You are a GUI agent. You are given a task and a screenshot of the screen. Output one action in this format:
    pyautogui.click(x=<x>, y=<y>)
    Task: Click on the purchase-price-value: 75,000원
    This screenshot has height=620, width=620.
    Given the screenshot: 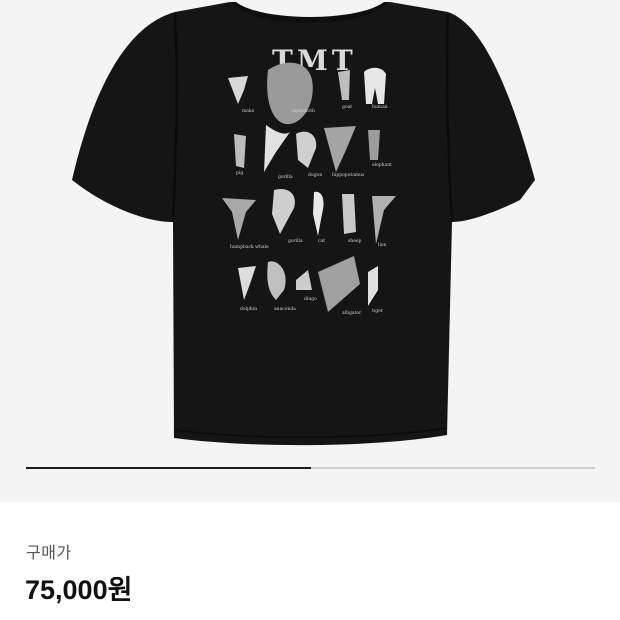 What is the action you would take?
    pyautogui.click(x=79, y=590)
    